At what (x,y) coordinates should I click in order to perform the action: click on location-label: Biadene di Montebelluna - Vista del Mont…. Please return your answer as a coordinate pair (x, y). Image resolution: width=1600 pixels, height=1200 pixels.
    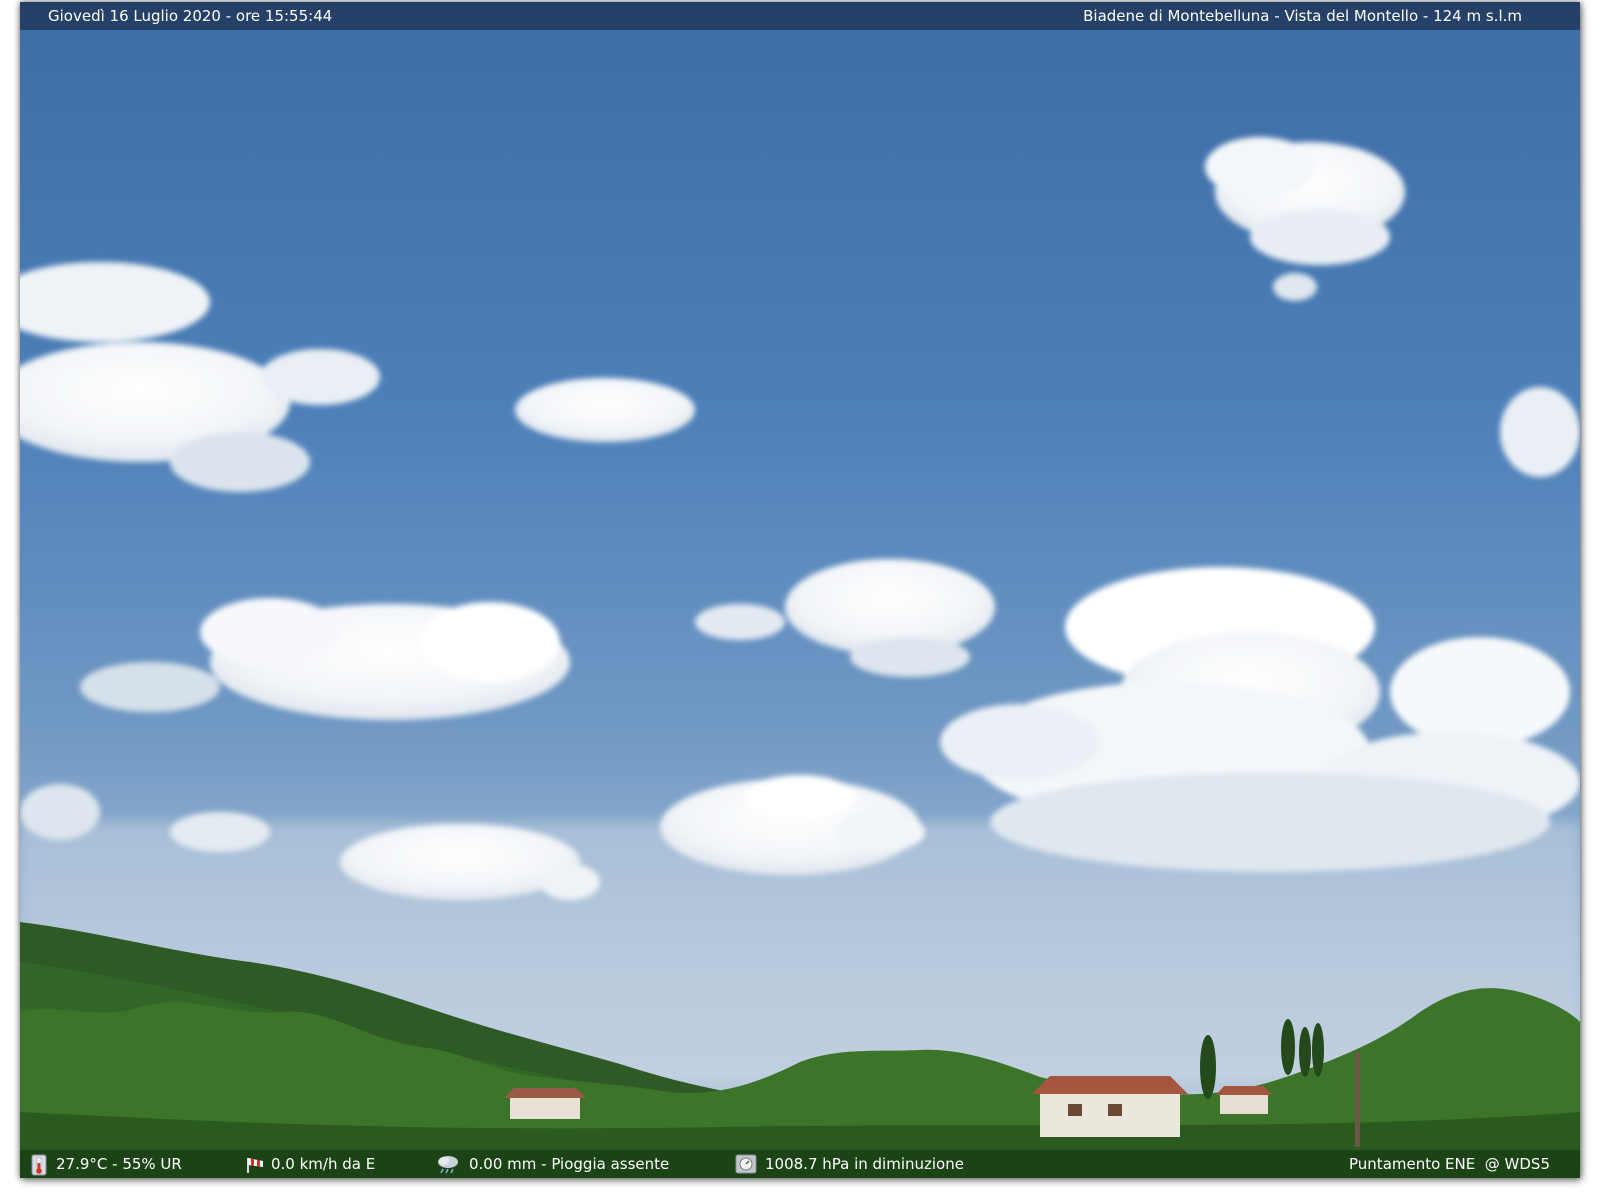
    Looking at the image, I should click on (1302, 16).